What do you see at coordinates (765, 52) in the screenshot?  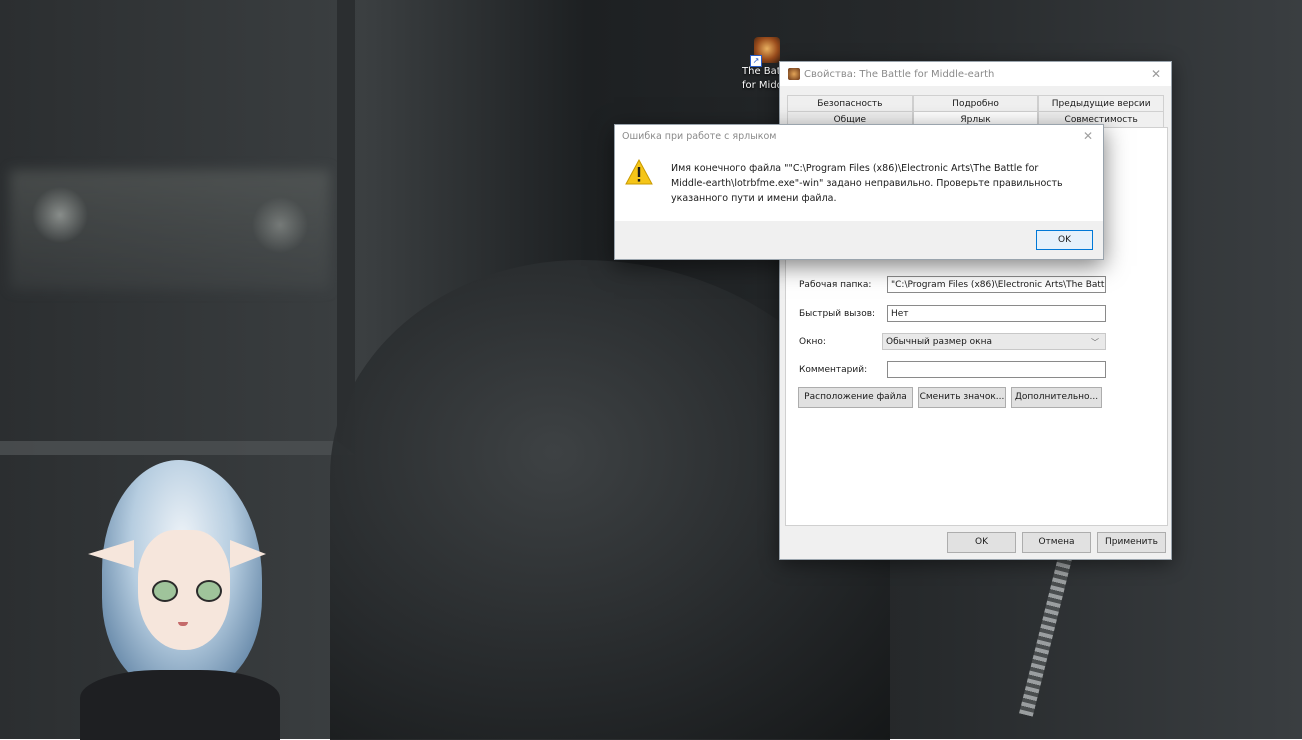 I see `game-shortcut-icon: ↗` at bounding box center [765, 52].